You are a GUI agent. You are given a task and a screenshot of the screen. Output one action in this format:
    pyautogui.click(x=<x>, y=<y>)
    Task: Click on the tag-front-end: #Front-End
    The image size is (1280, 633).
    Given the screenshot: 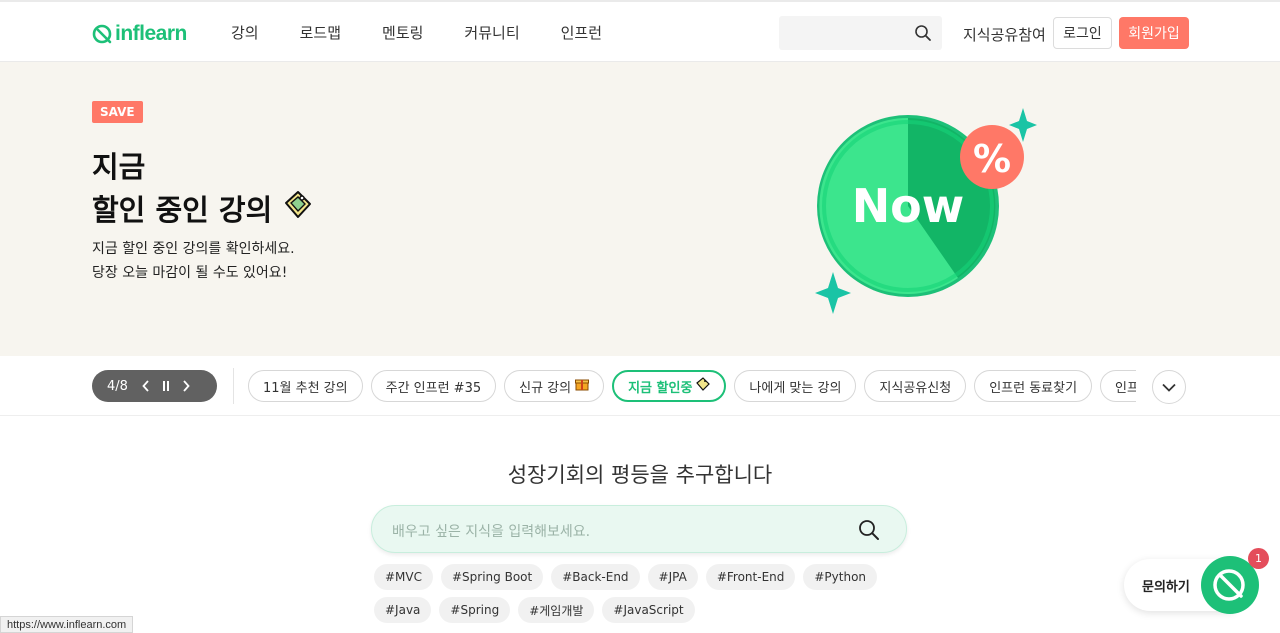 What is the action you would take?
    pyautogui.click(x=750, y=577)
    